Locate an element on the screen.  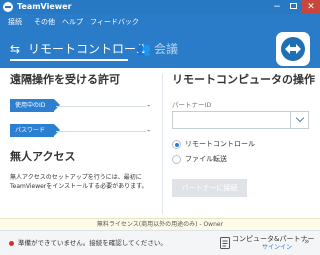
main-nav: ⇆ リモートコントロール 👥 会議 is located at coordinates (160, 49).